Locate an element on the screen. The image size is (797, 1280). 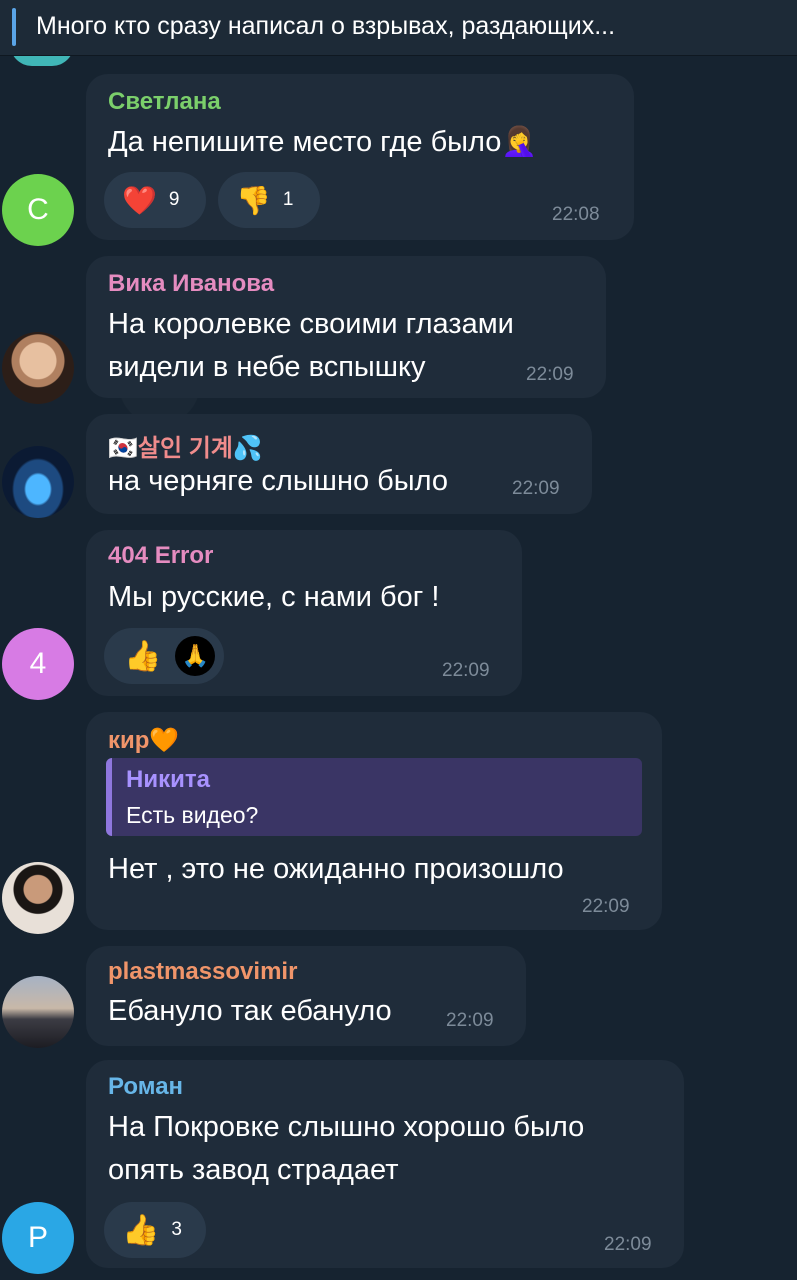
message-text: На королевке своими глазами is located at coordinates (311, 324).